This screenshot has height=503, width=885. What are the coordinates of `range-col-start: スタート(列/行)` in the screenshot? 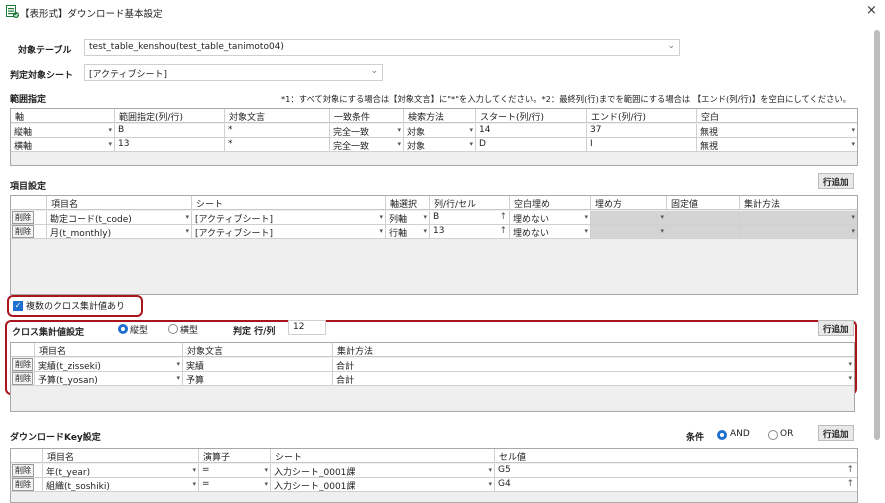 It's located at (531, 116).